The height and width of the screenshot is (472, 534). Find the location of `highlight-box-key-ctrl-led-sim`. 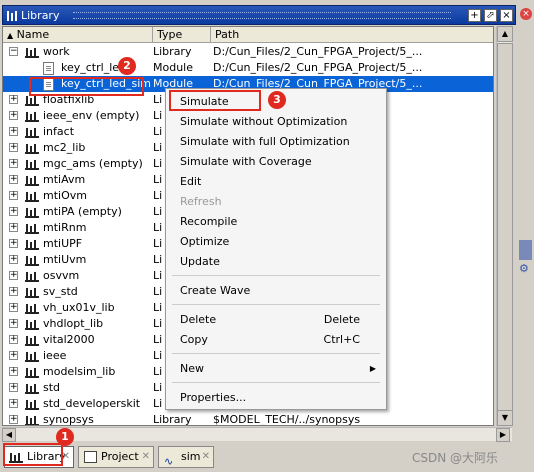

highlight-box-key-ctrl-led-sim is located at coordinates (86, 86).